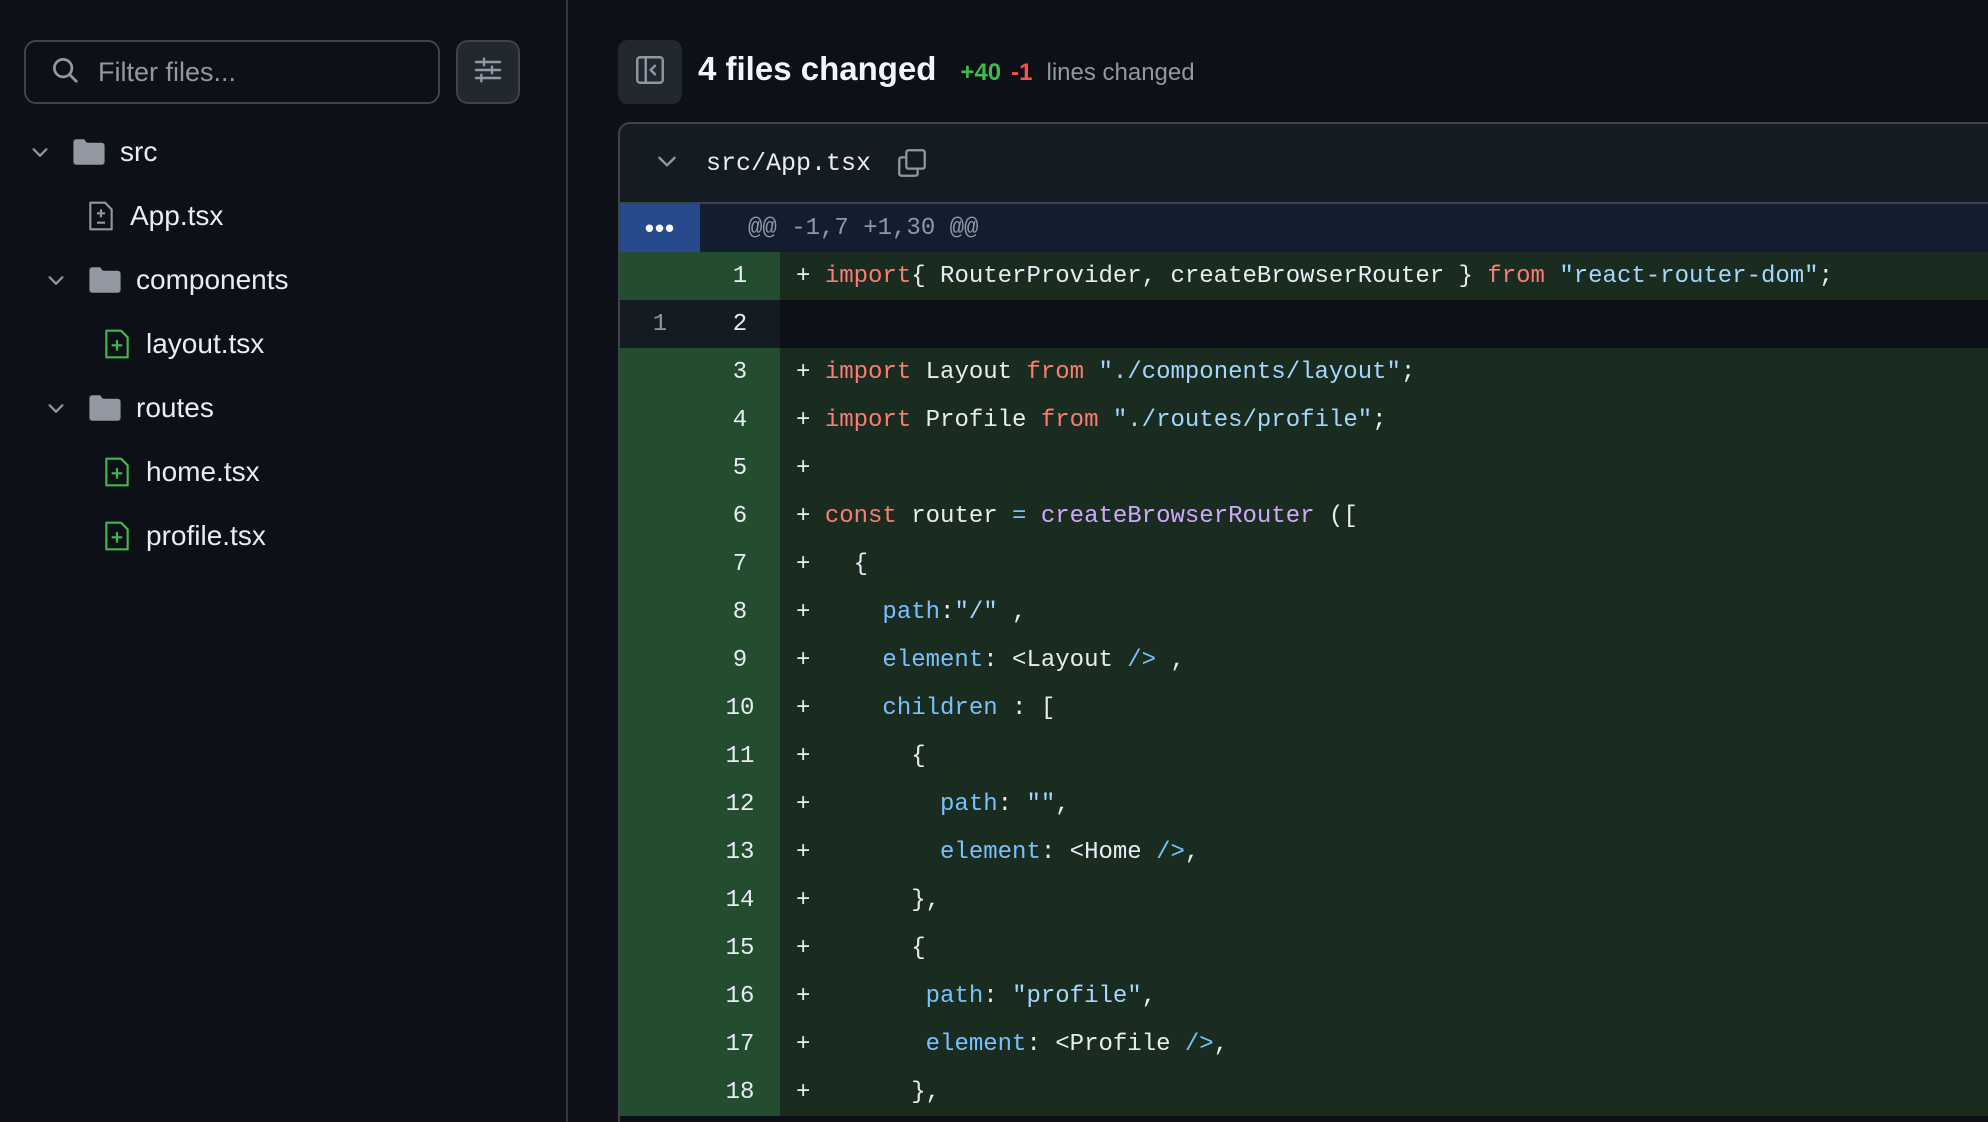  Describe the element at coordinates (283, 344) in the screenshot. I see `tree-file: layout.tsx` at that location.